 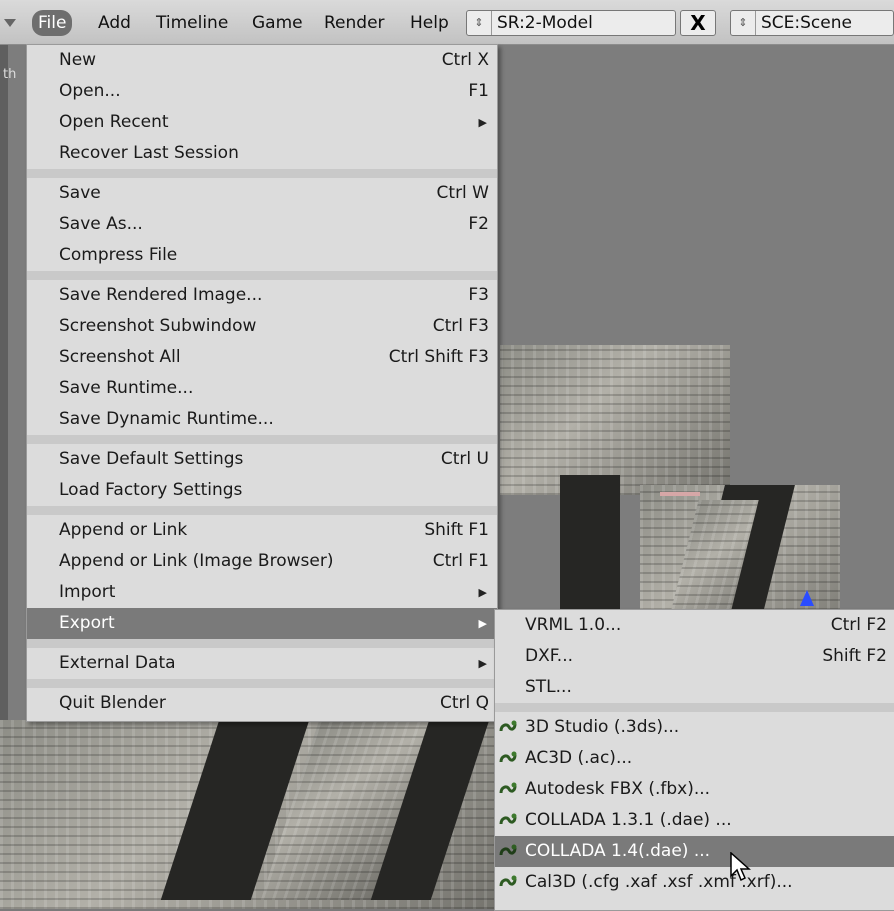 What do you see at coordinates (262, 326) in the screenshot?
I see `menu-item-screenshot-subwindow: Screenshot Subwindow Ctrl F3` at bounding box center [262, 326].